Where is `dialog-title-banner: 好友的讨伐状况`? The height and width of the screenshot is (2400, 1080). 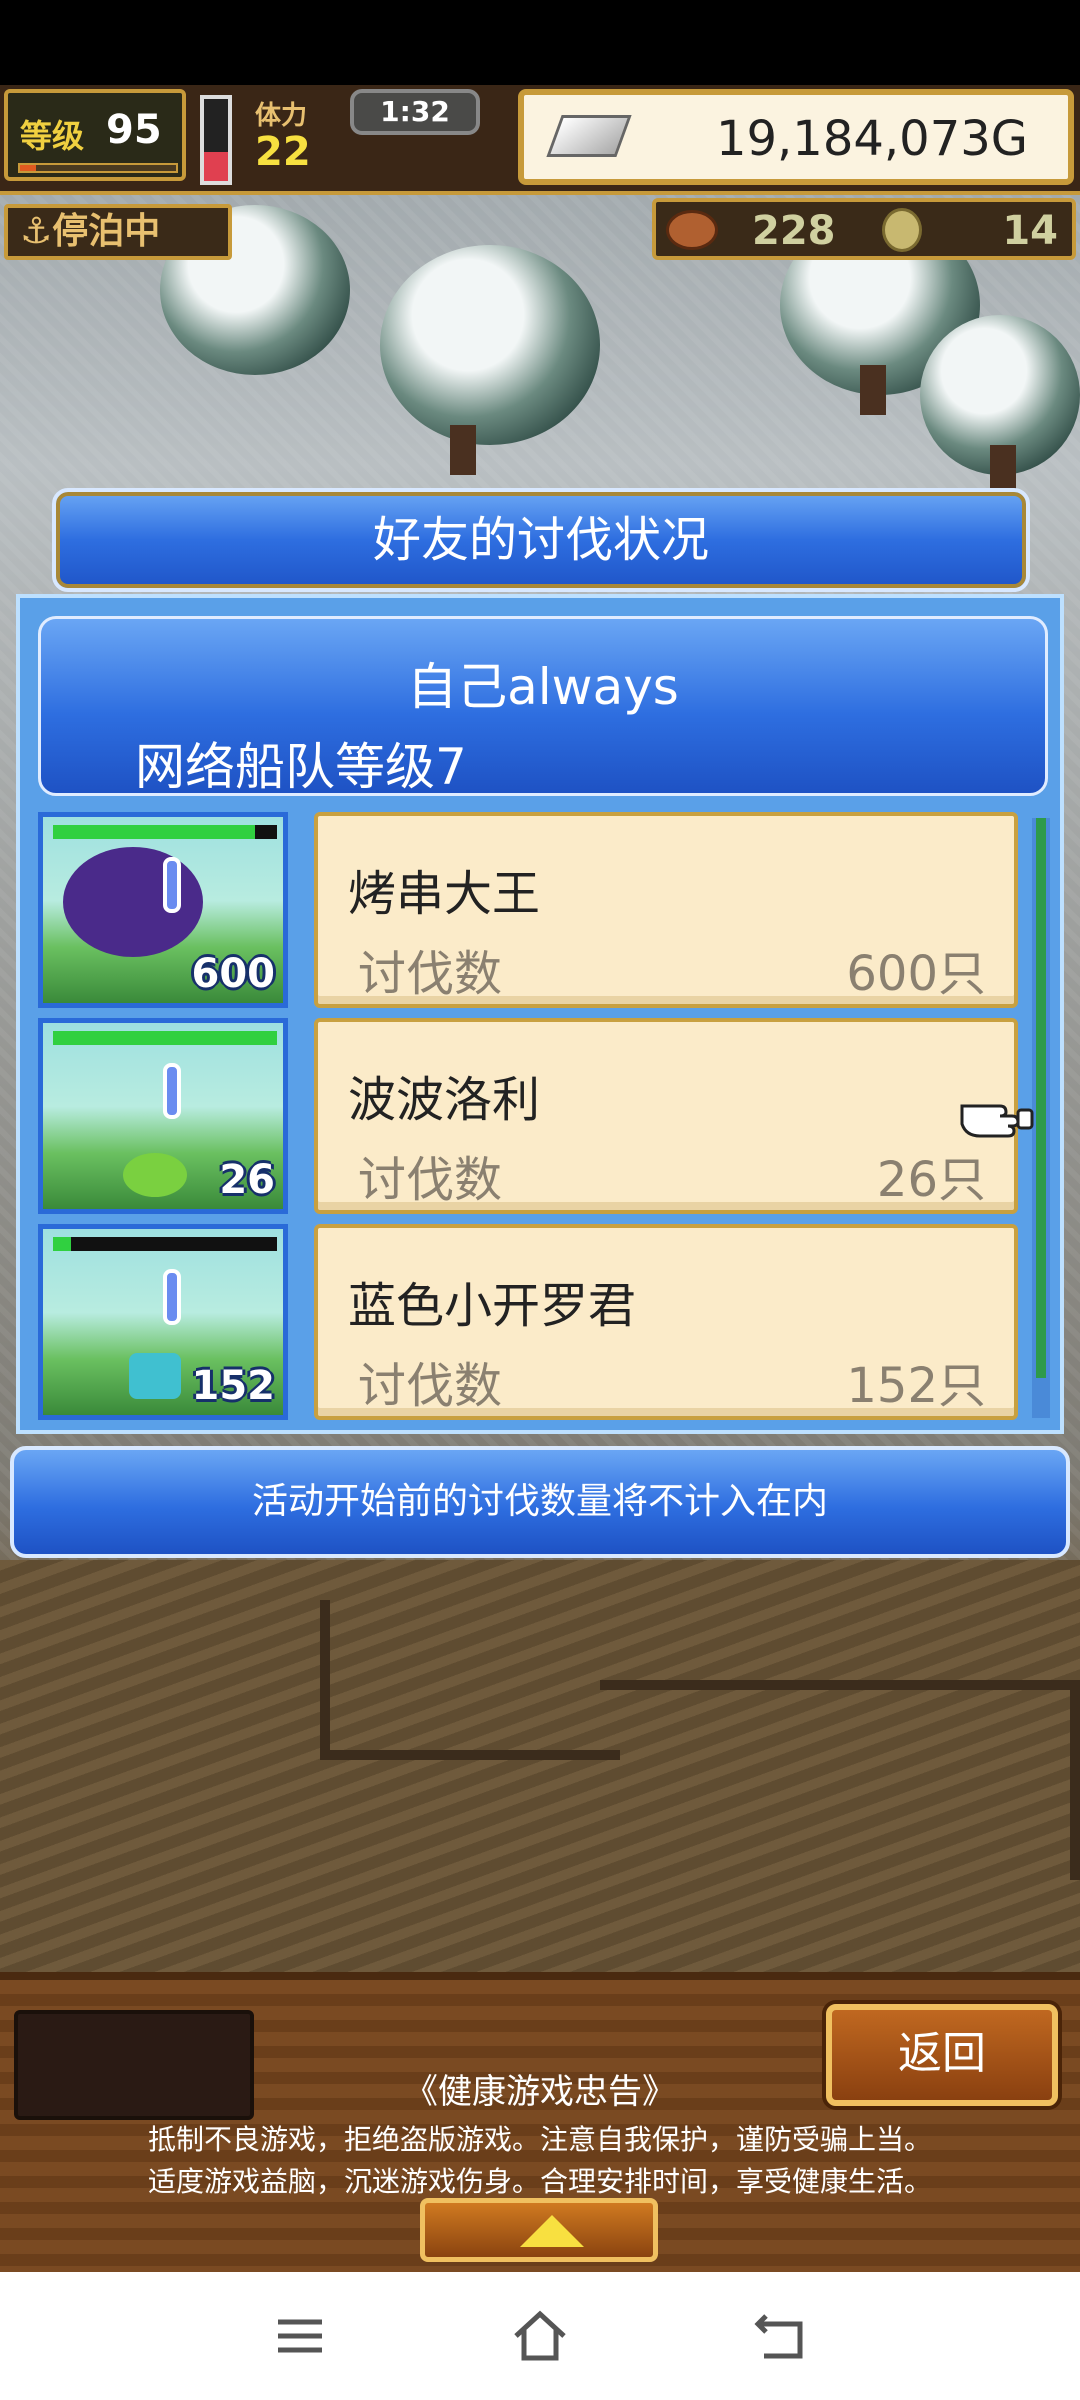
dialog-title-banner: 好友的讨伐状况 is located at coordinates (541, 540).